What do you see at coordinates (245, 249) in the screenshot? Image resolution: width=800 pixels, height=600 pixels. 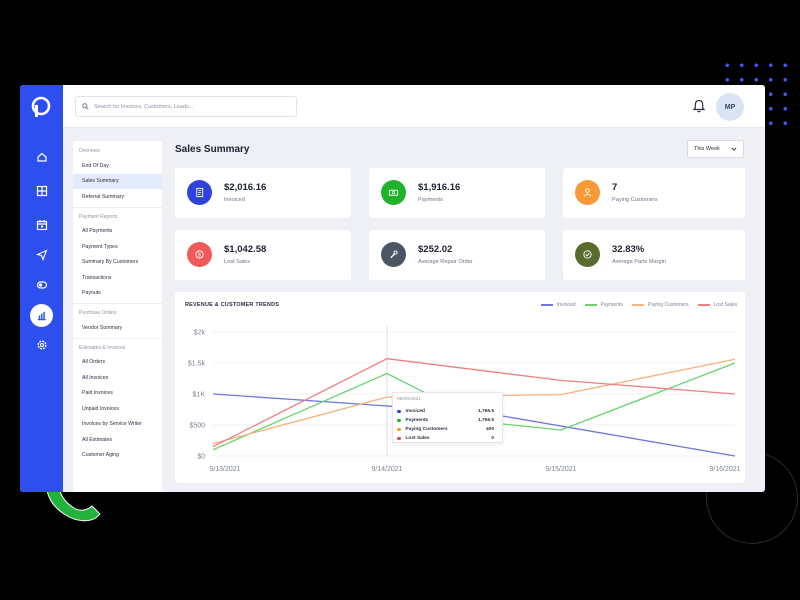 I see `stat-value: $1,042.58` at bounding box center [245, 249].